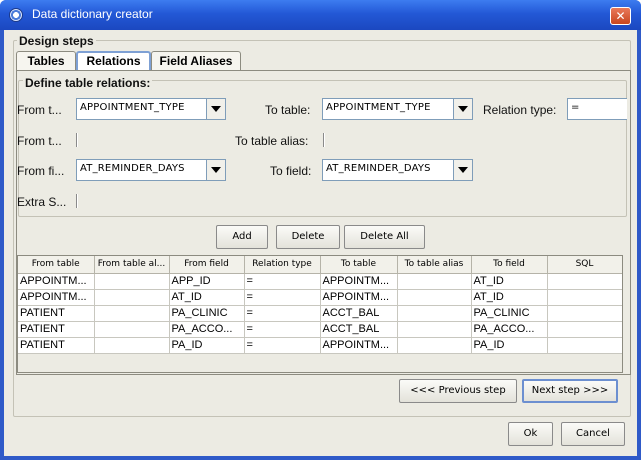  Describe the element at coordinates (272, 141) in the screenshot. I see `to-alias-label: To table alias:` at that location.